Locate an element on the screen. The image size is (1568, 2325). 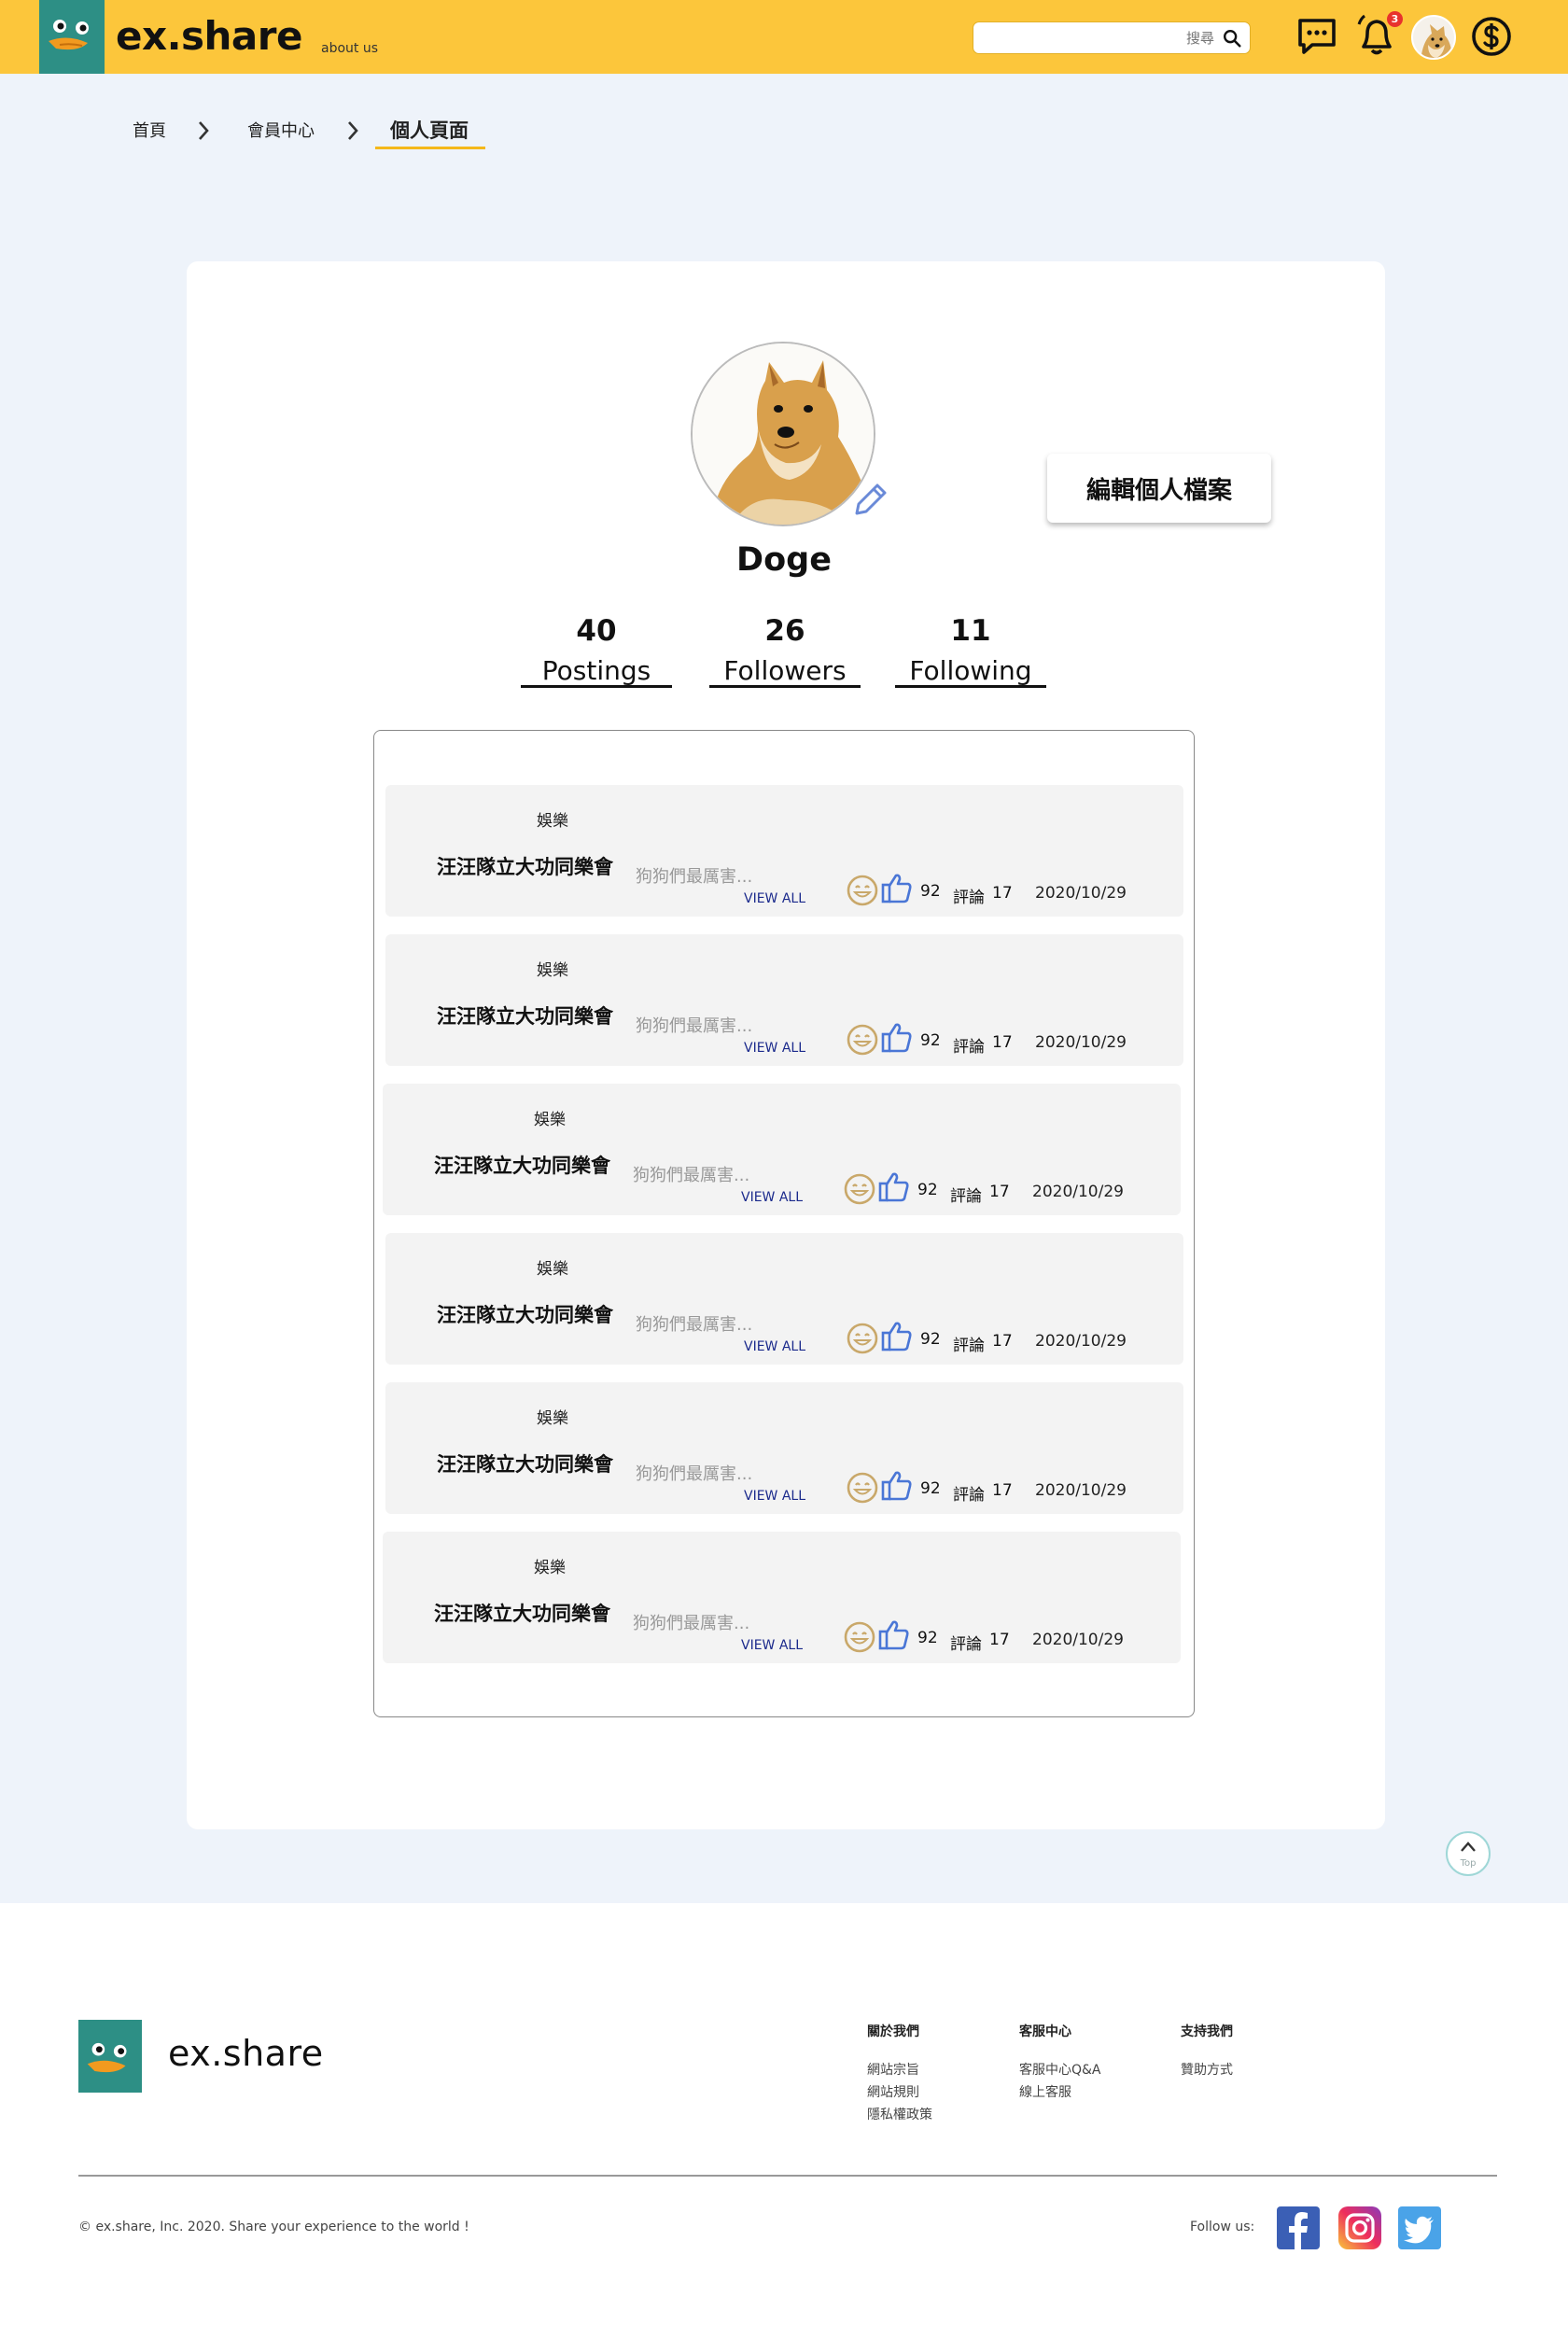
back-to-top-button: Top is located at coordinates (1468, 1853).